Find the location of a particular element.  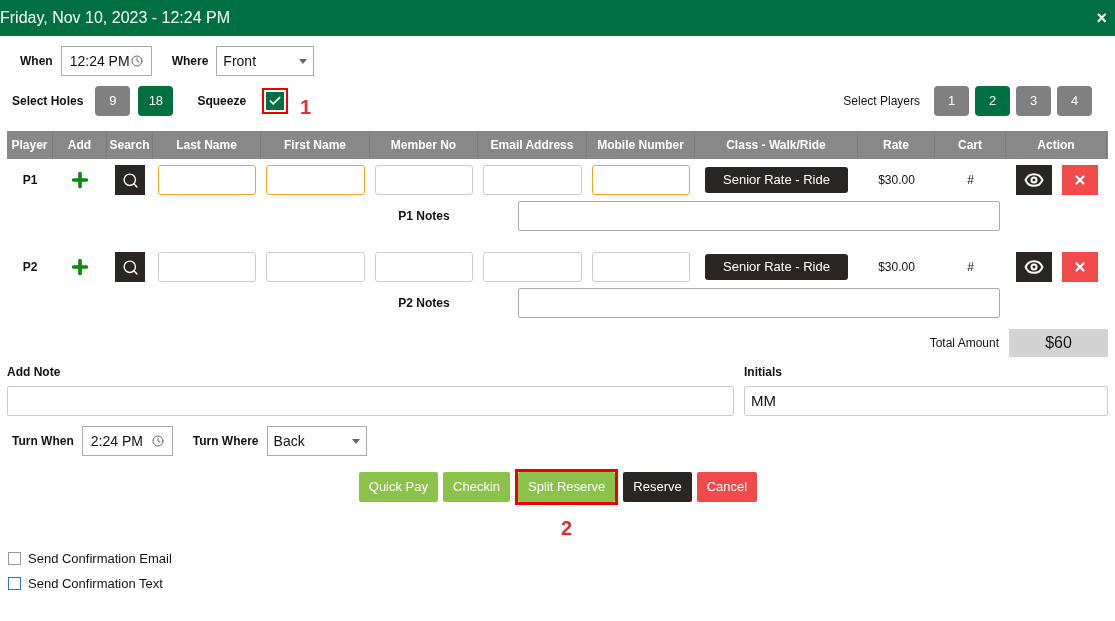

initials-label: Initials is located at coordinates (763, 372).